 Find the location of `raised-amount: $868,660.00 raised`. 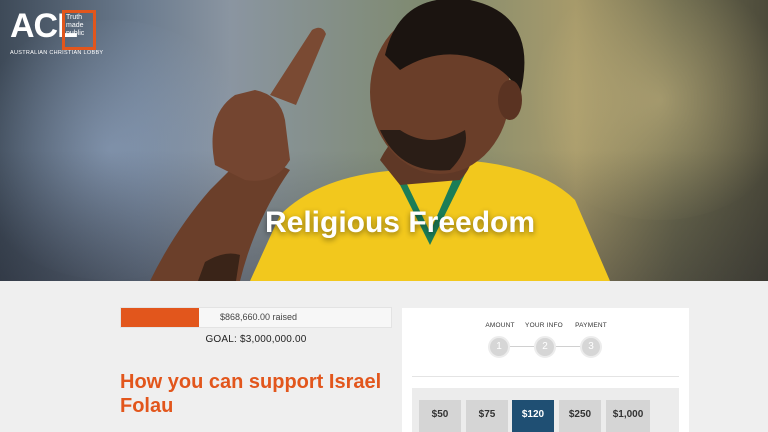

raised-amount: $868,660.00 raised is located at coordinates (259, 317).